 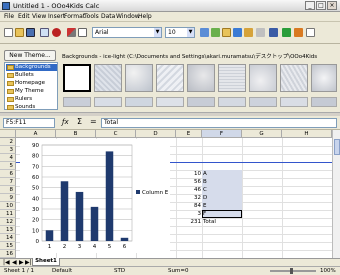 I want to click on sum-icon: Σ, so click(x=79, y=121).